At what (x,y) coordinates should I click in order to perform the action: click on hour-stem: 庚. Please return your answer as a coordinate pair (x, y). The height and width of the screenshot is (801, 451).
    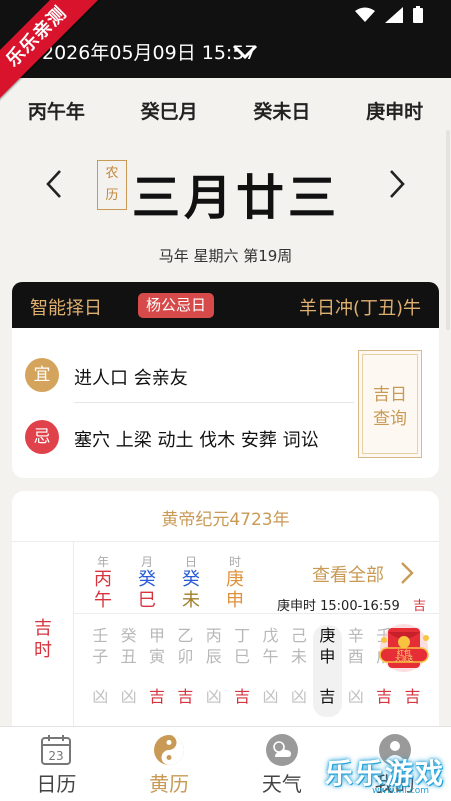
    Looking at the image, I should click on (327, 635).